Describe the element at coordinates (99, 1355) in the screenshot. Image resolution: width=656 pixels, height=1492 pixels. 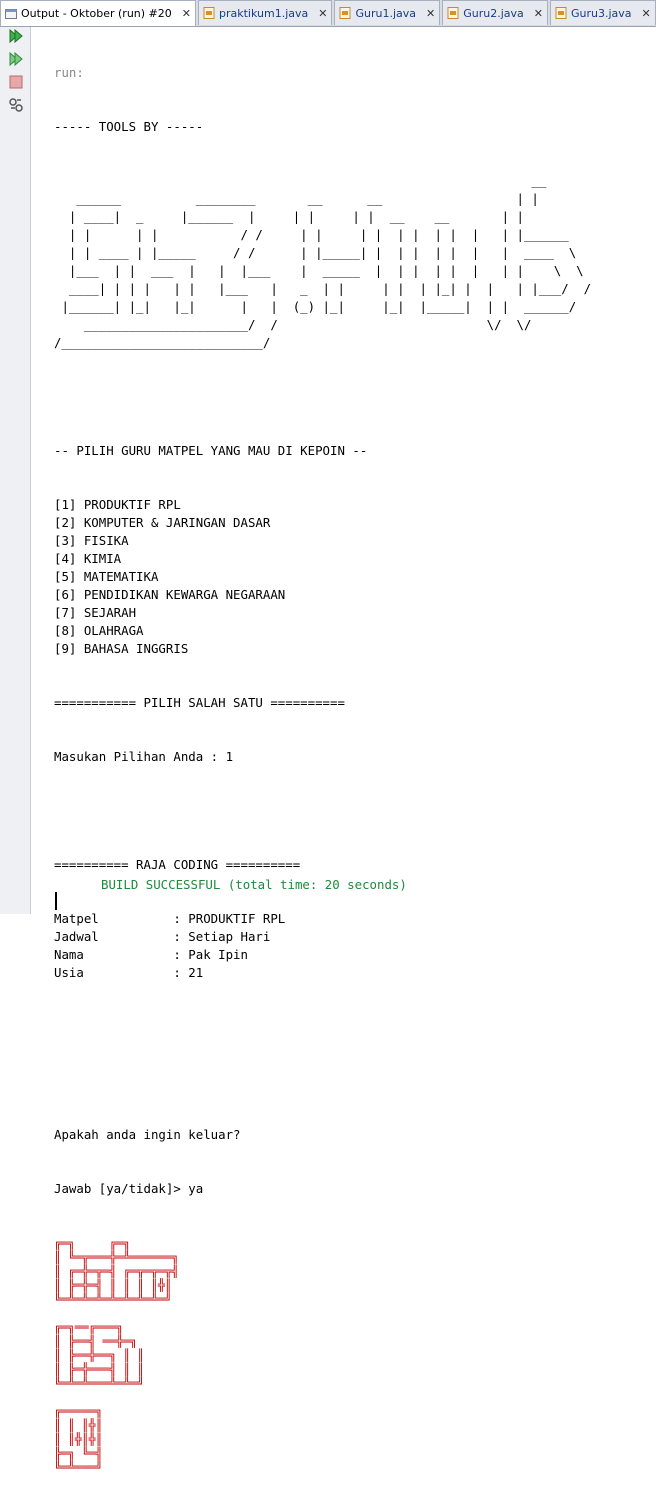
I see `big-art-line: ║ ╠══╬══╗ ║ ║` at that location.